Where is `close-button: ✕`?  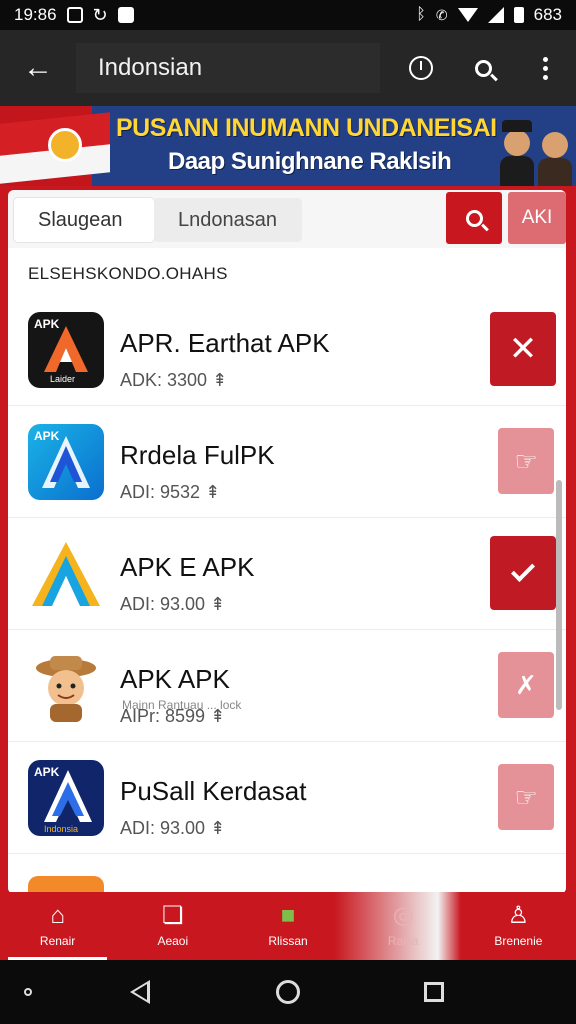 close-button: ✕ is located at coordinates (523, 349).